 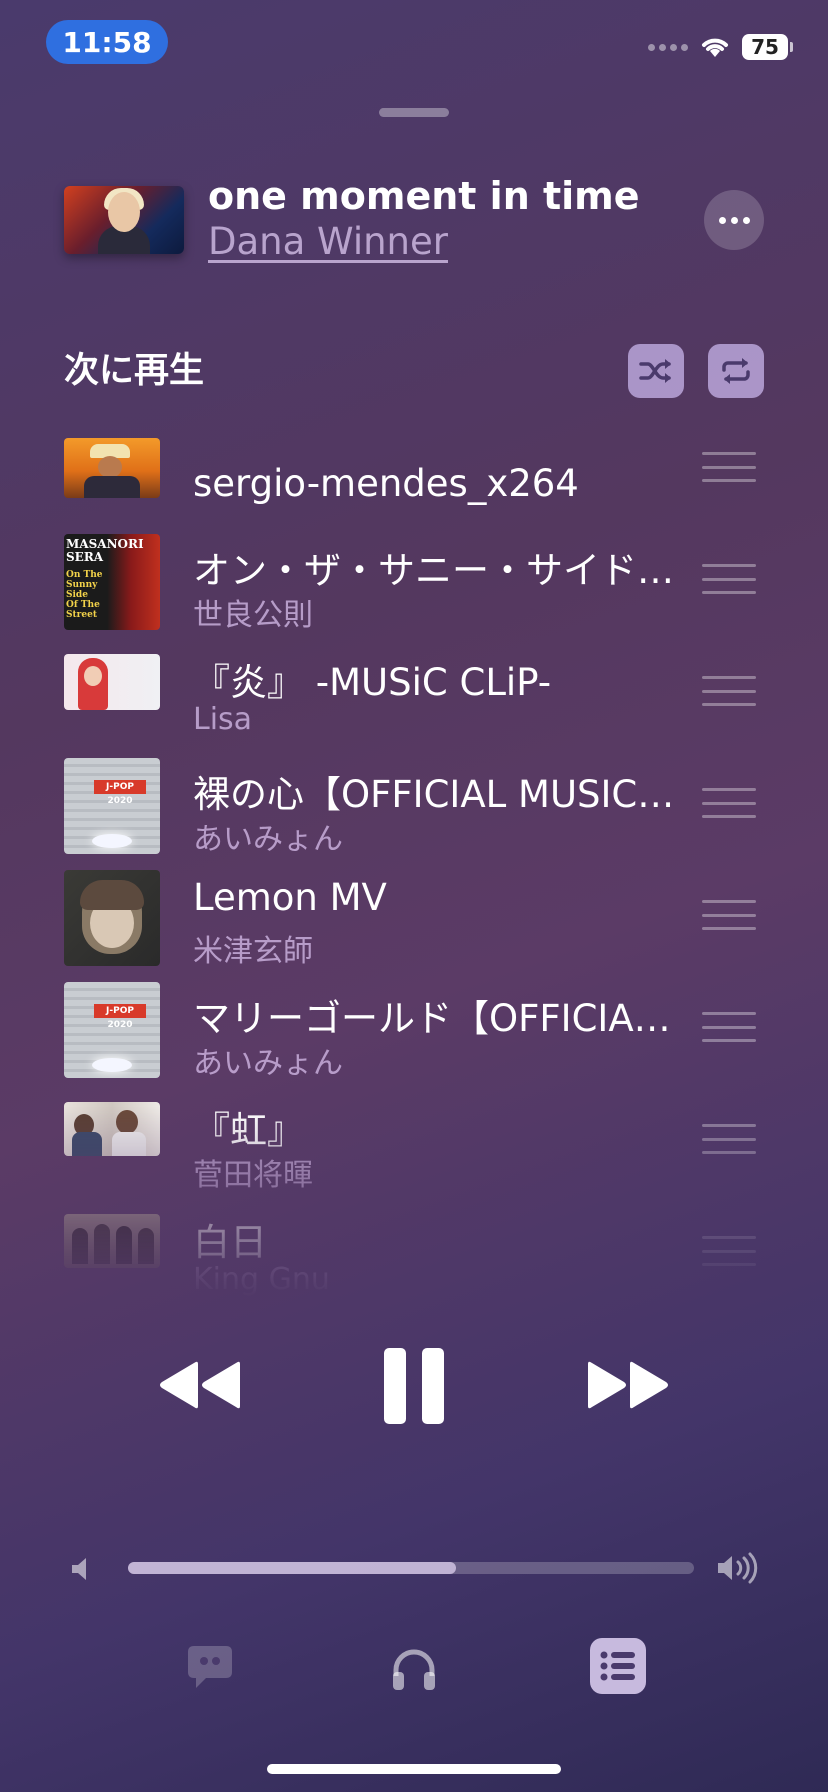 I want to click on shuffle-icon, so click(x=655, y=371).